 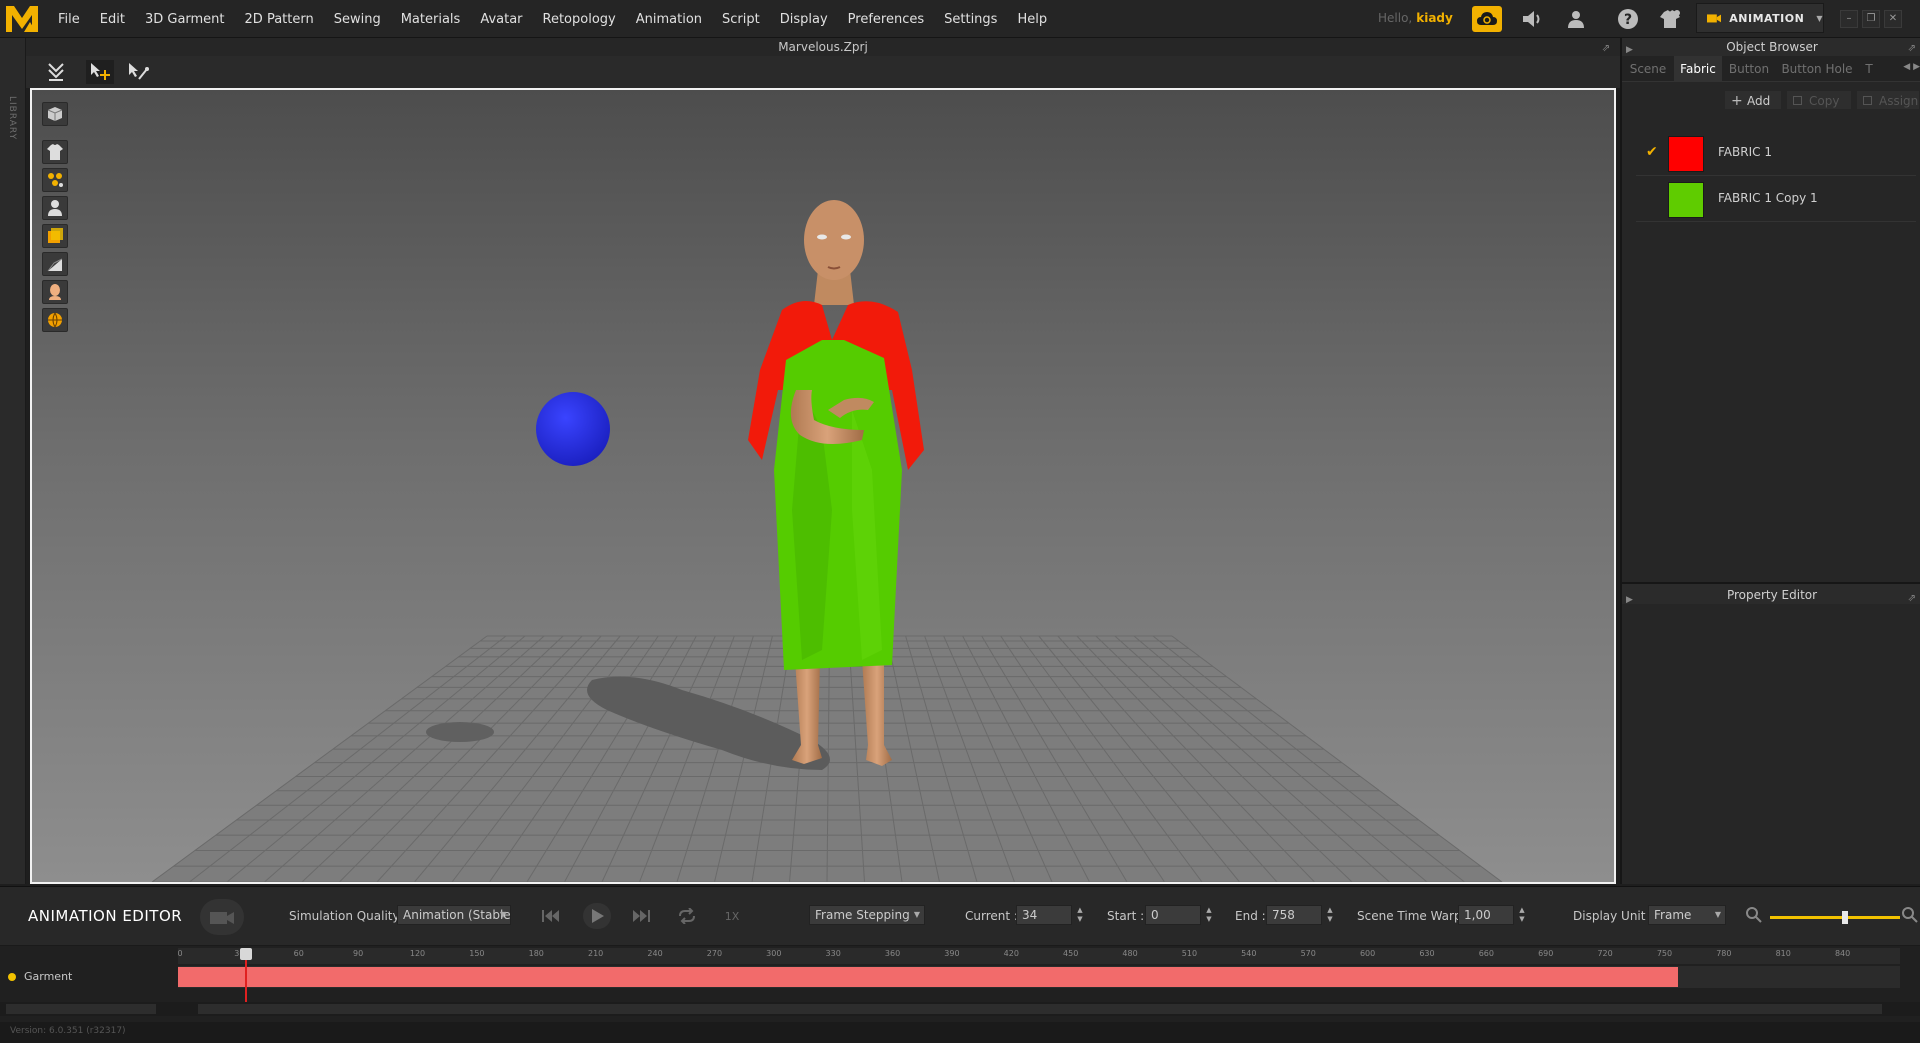 What do you see at coordinates (1491, 915) in the screenshot?
I see `scene-time-warp-input: 1,00 ▲ ▼` at bounding box center [1491, 915].